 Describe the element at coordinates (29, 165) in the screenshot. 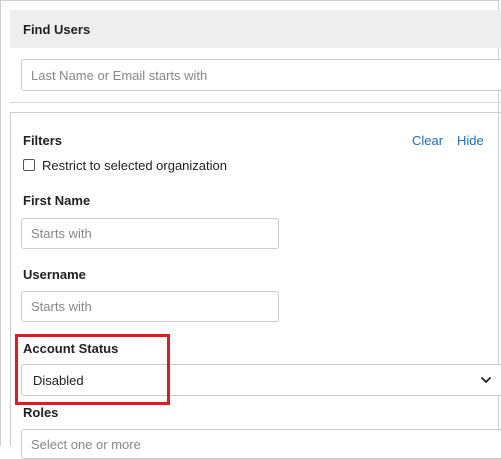

I see `restrict-organization-checkbox` at that location.